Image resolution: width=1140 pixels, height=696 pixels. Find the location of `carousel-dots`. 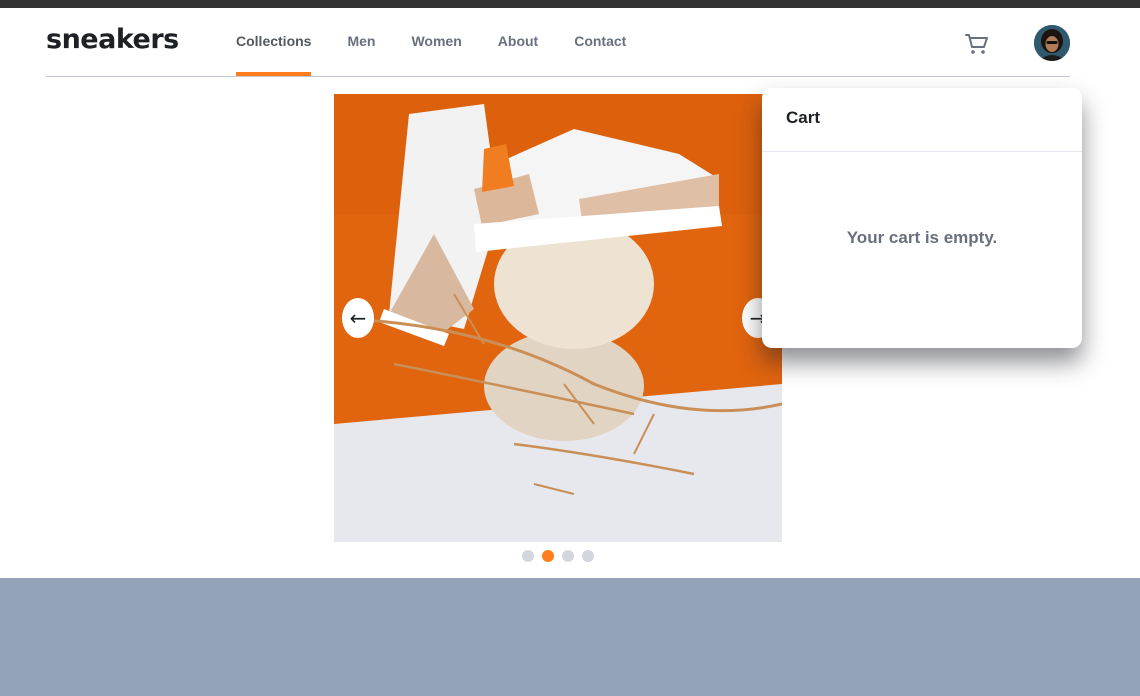

carousel-dots is located at coordinates (558, 556).